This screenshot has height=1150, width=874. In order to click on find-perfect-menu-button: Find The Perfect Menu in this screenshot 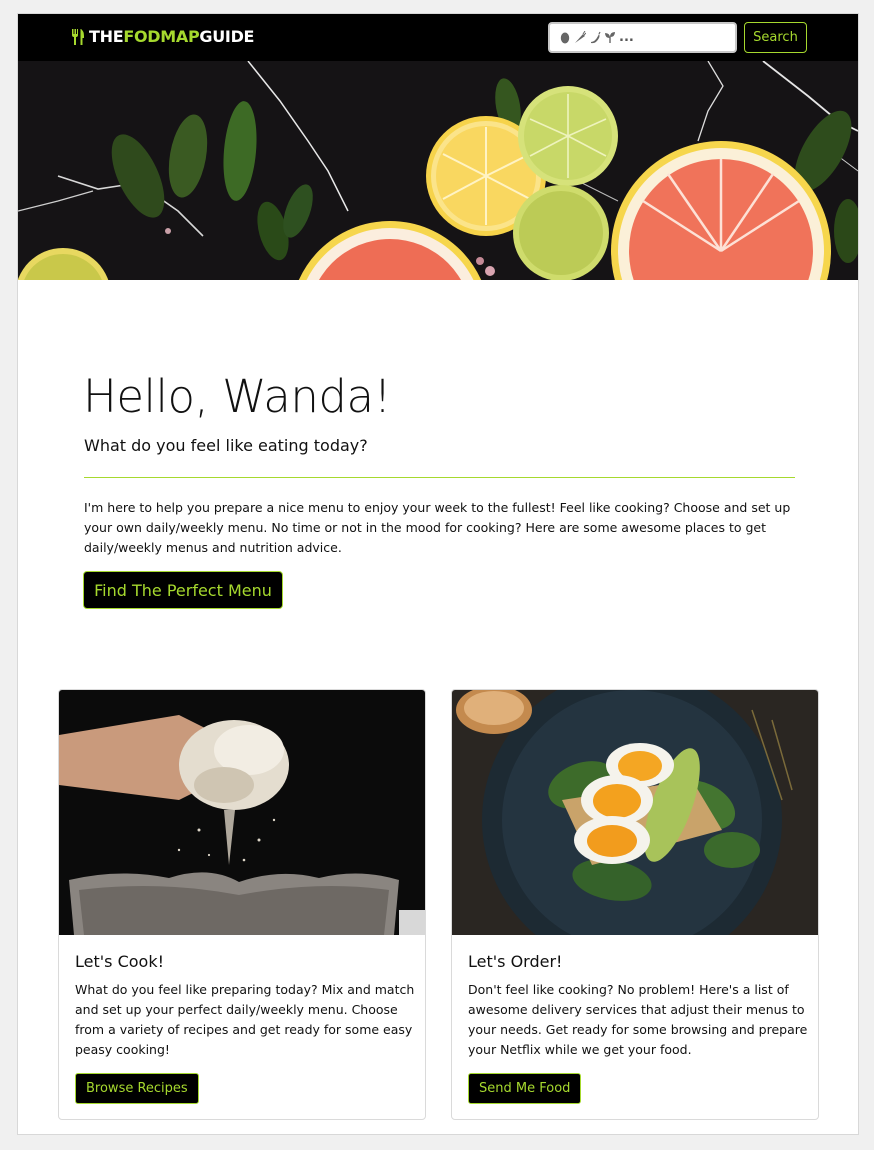, I will do `click(183, 590)`.